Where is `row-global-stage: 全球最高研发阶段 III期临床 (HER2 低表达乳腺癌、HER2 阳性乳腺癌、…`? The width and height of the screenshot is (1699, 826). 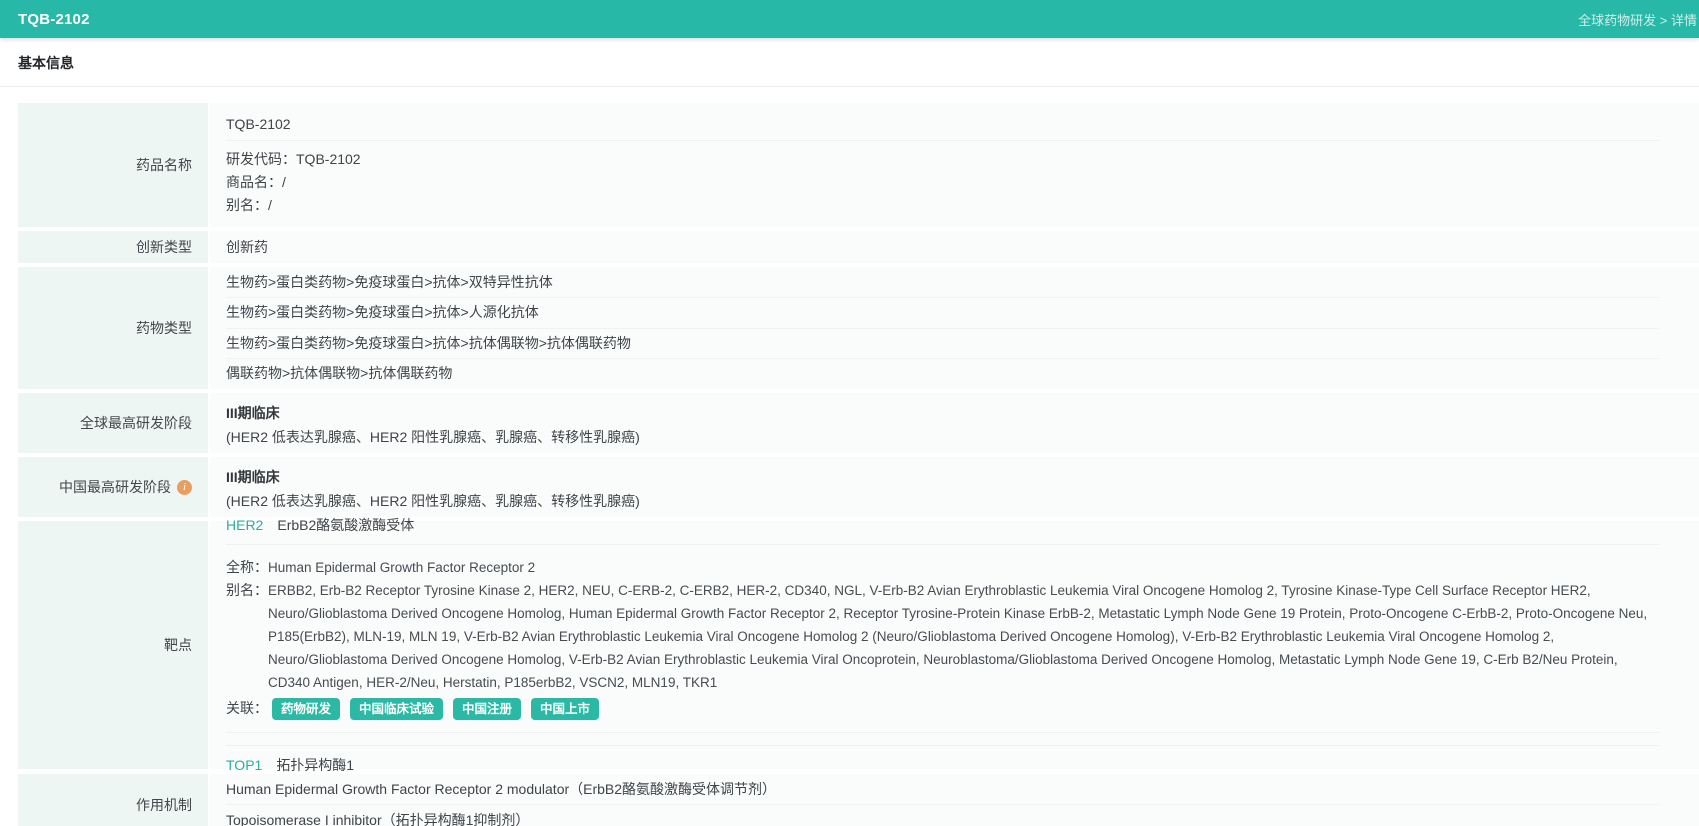 row-global-stage: 全球最高研发阶段 III期临床 (HER2 低表达乳腺癌、HER2 阳性乳腺癌、… is located at coordinates (858, 423).